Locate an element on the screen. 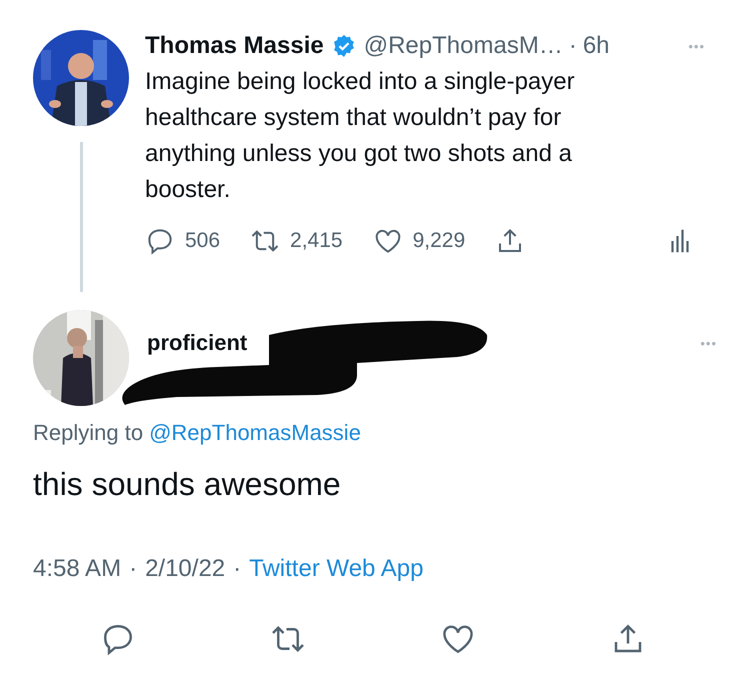 This screenshot has width=750, height=684. author-name: Thomas Massie is located at coordinates (234, 46).